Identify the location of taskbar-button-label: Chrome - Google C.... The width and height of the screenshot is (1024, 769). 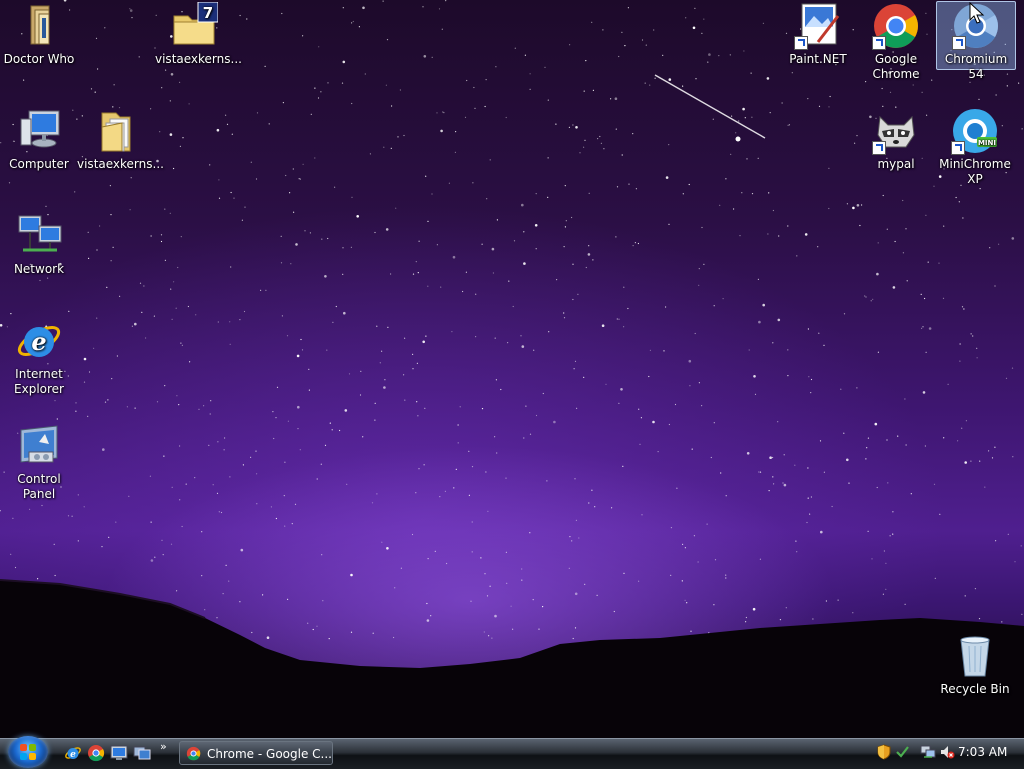
(269, 754).